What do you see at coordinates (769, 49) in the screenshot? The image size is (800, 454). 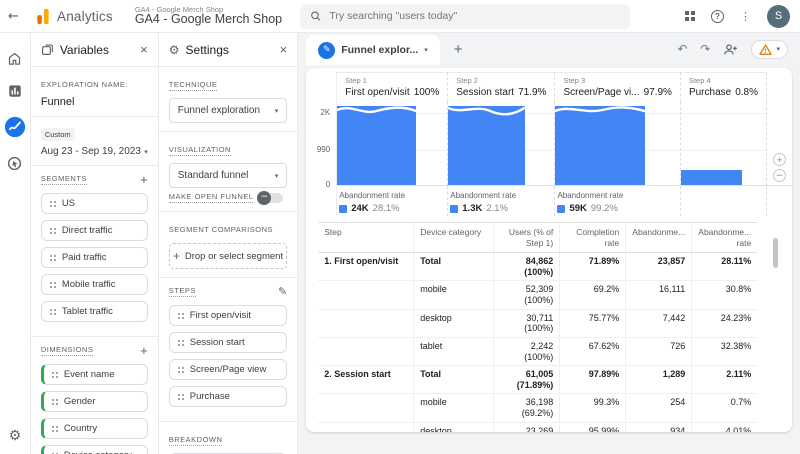 I see `sampling-warning-button: ▾` at bounding box center [769, 49].